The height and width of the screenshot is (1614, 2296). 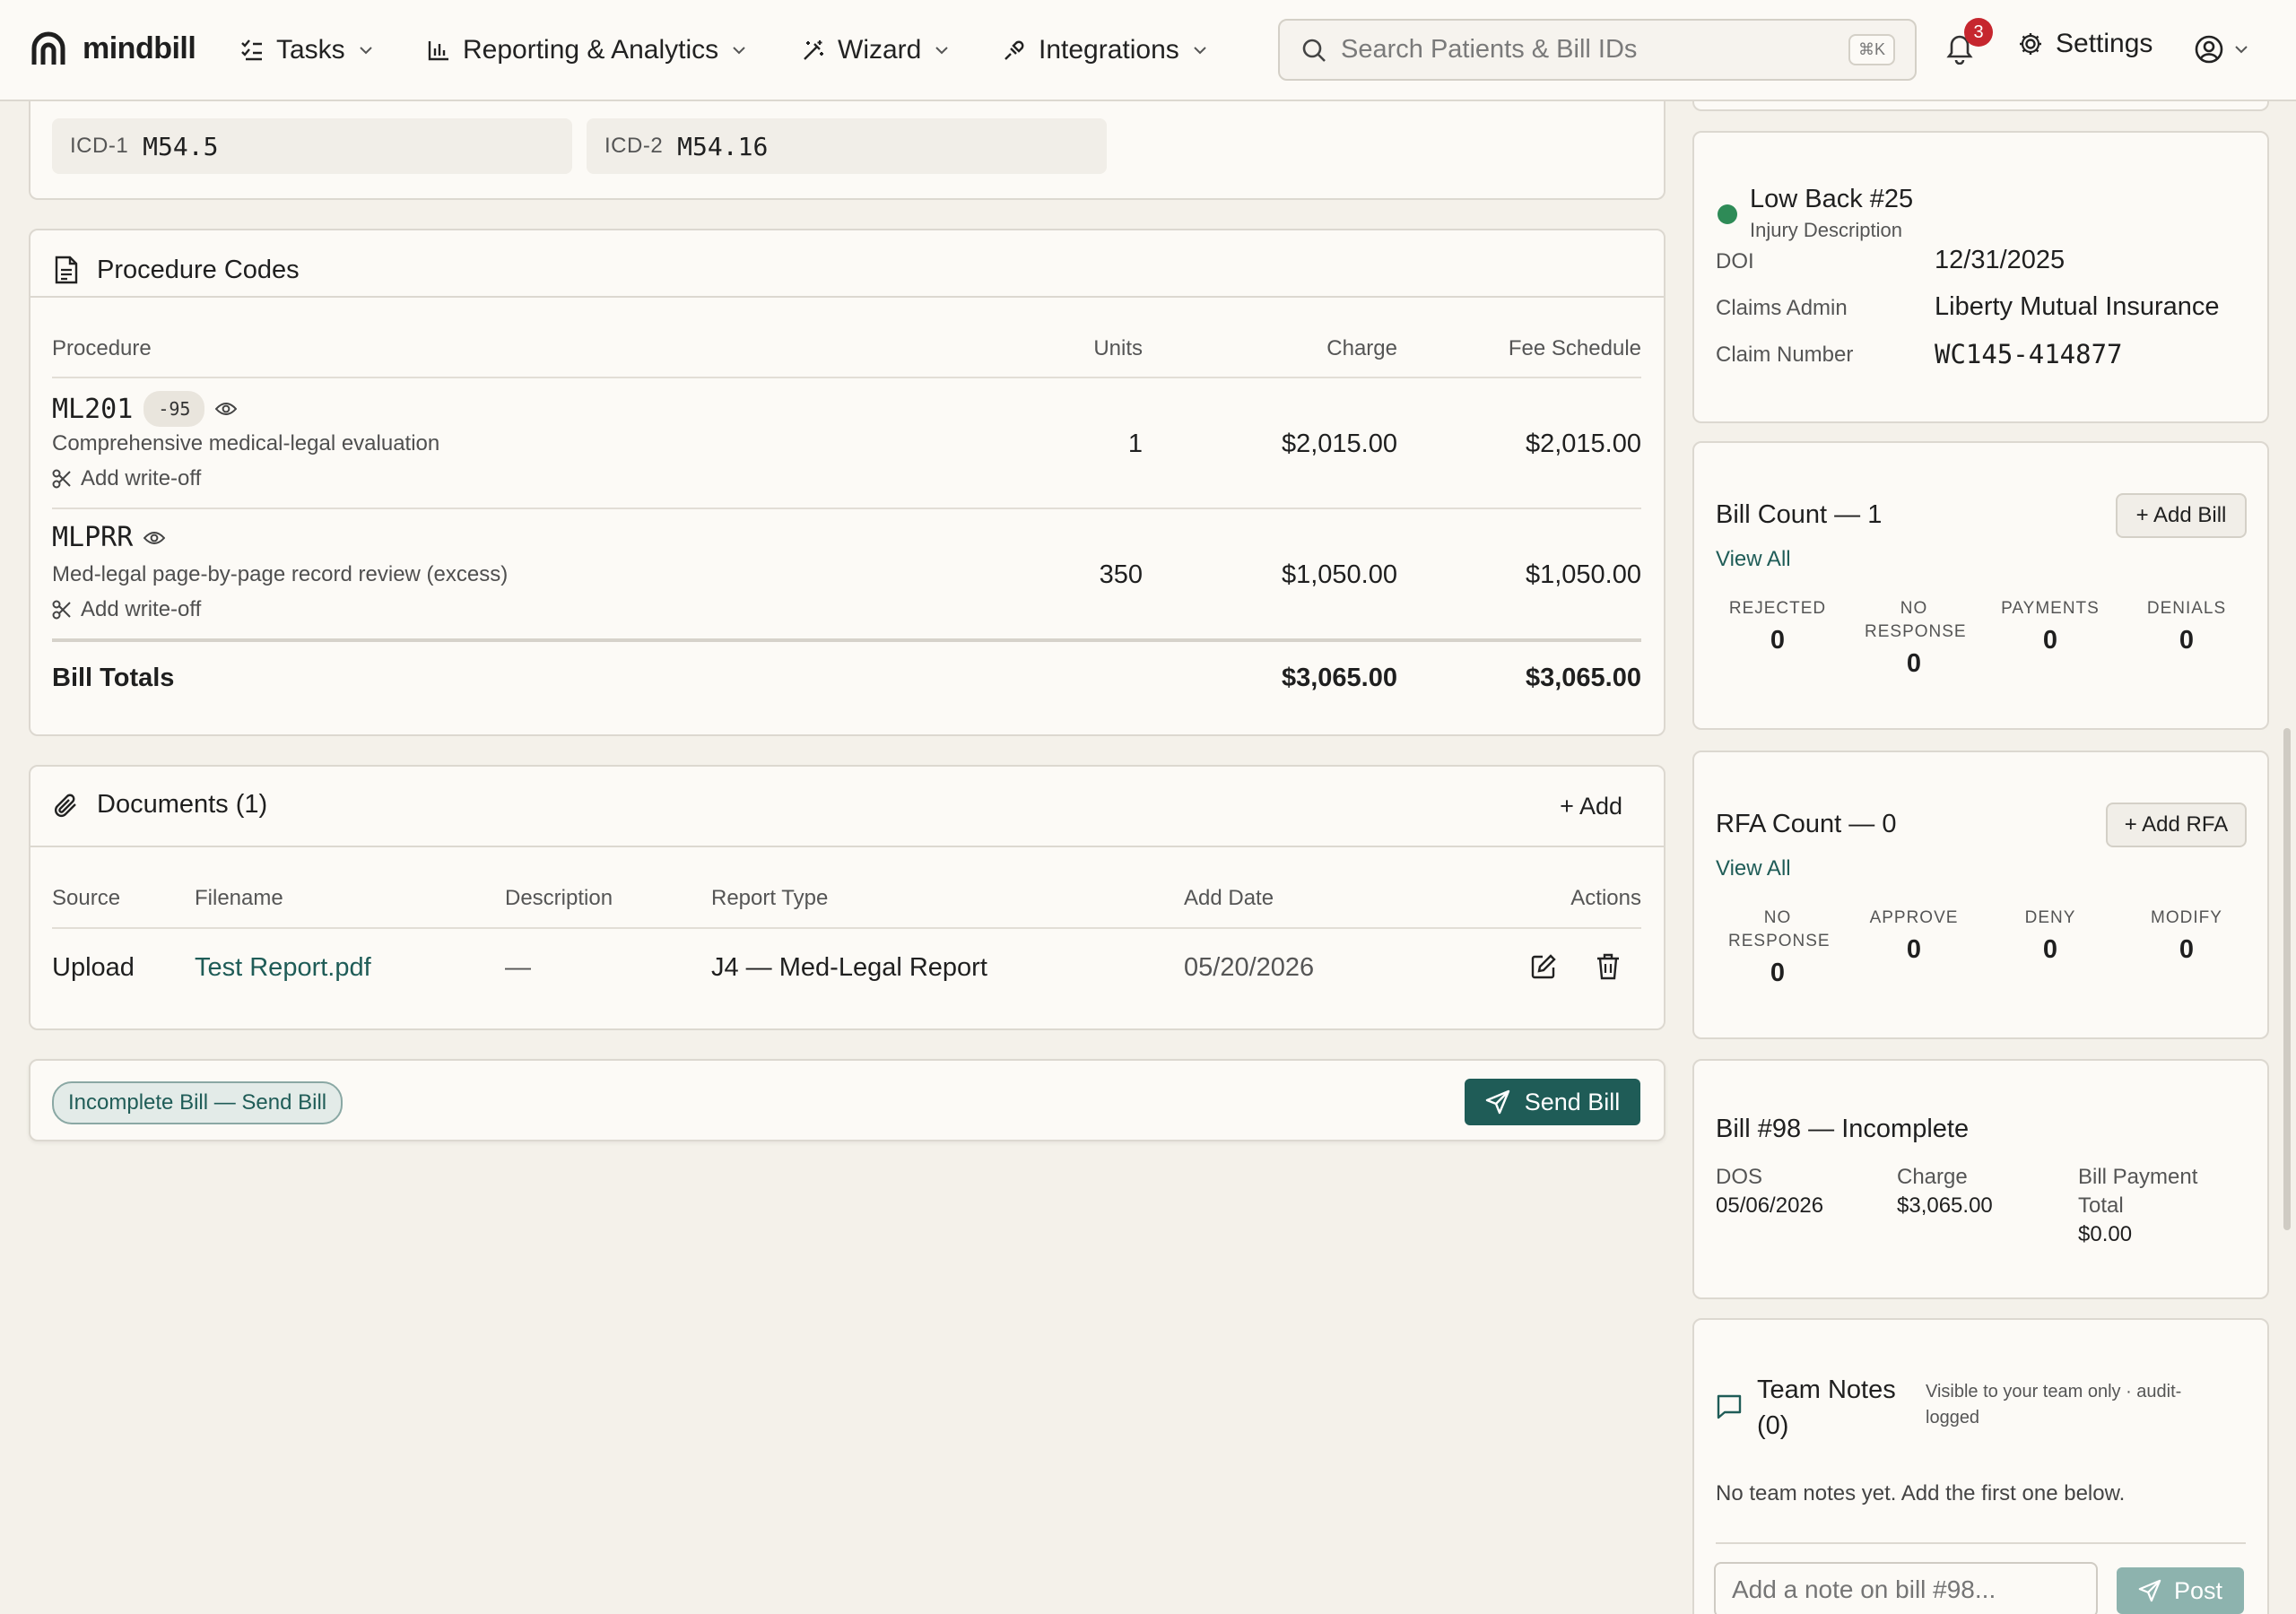 What do you see at coordinates (2198, 1590) in the screenshot?
I see `post-label: Post` at bounding box center [2198, 1590].